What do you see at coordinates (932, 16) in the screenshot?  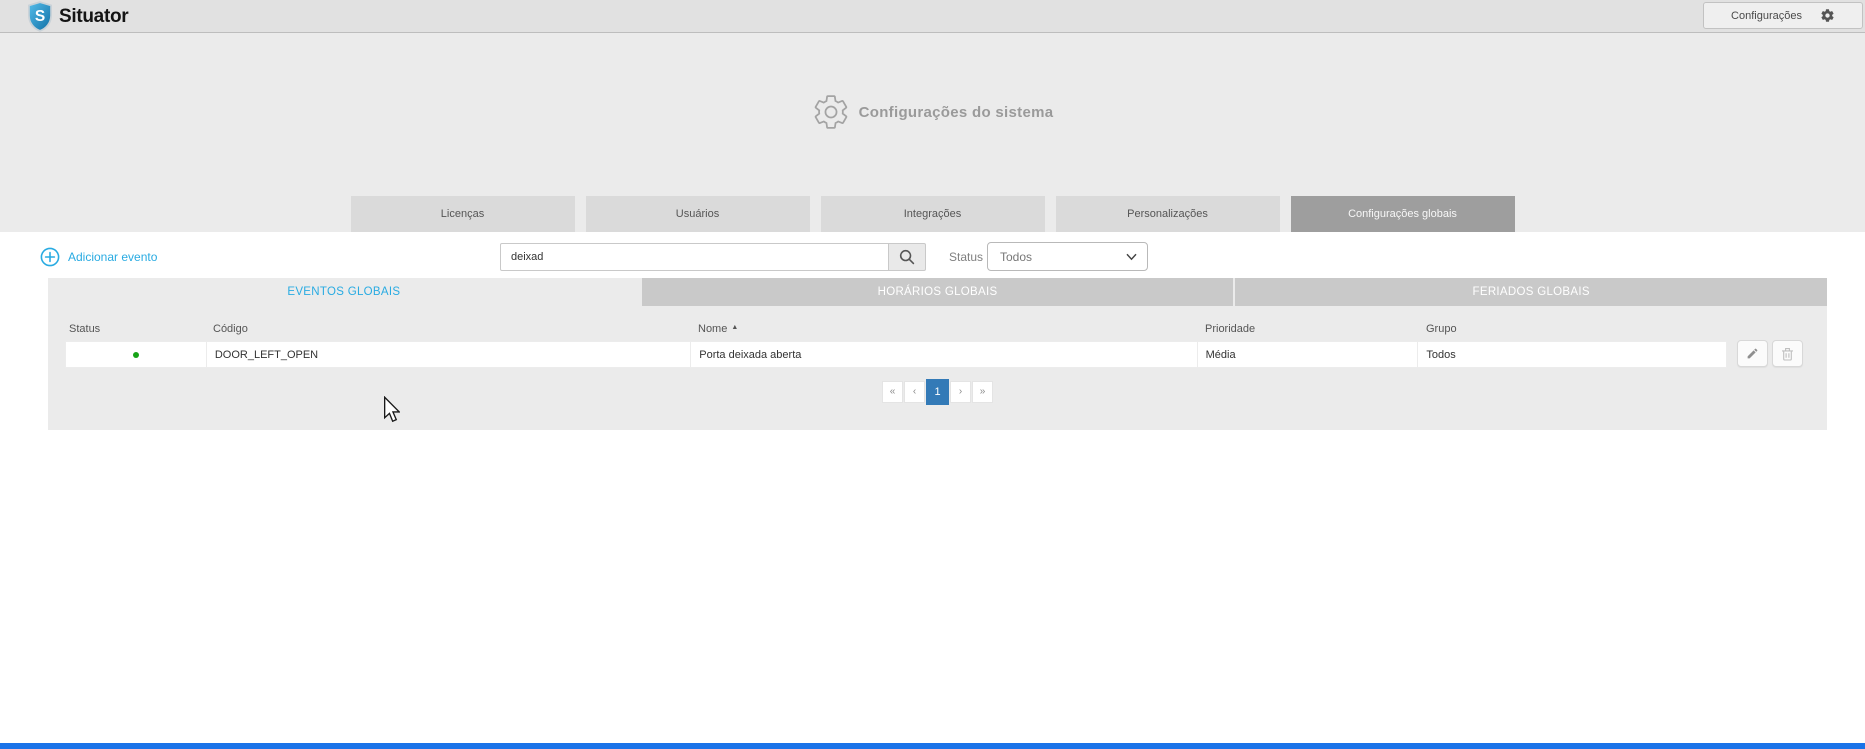 I see `topbar: S Situator Configurações` at bounding box center [932, 16].